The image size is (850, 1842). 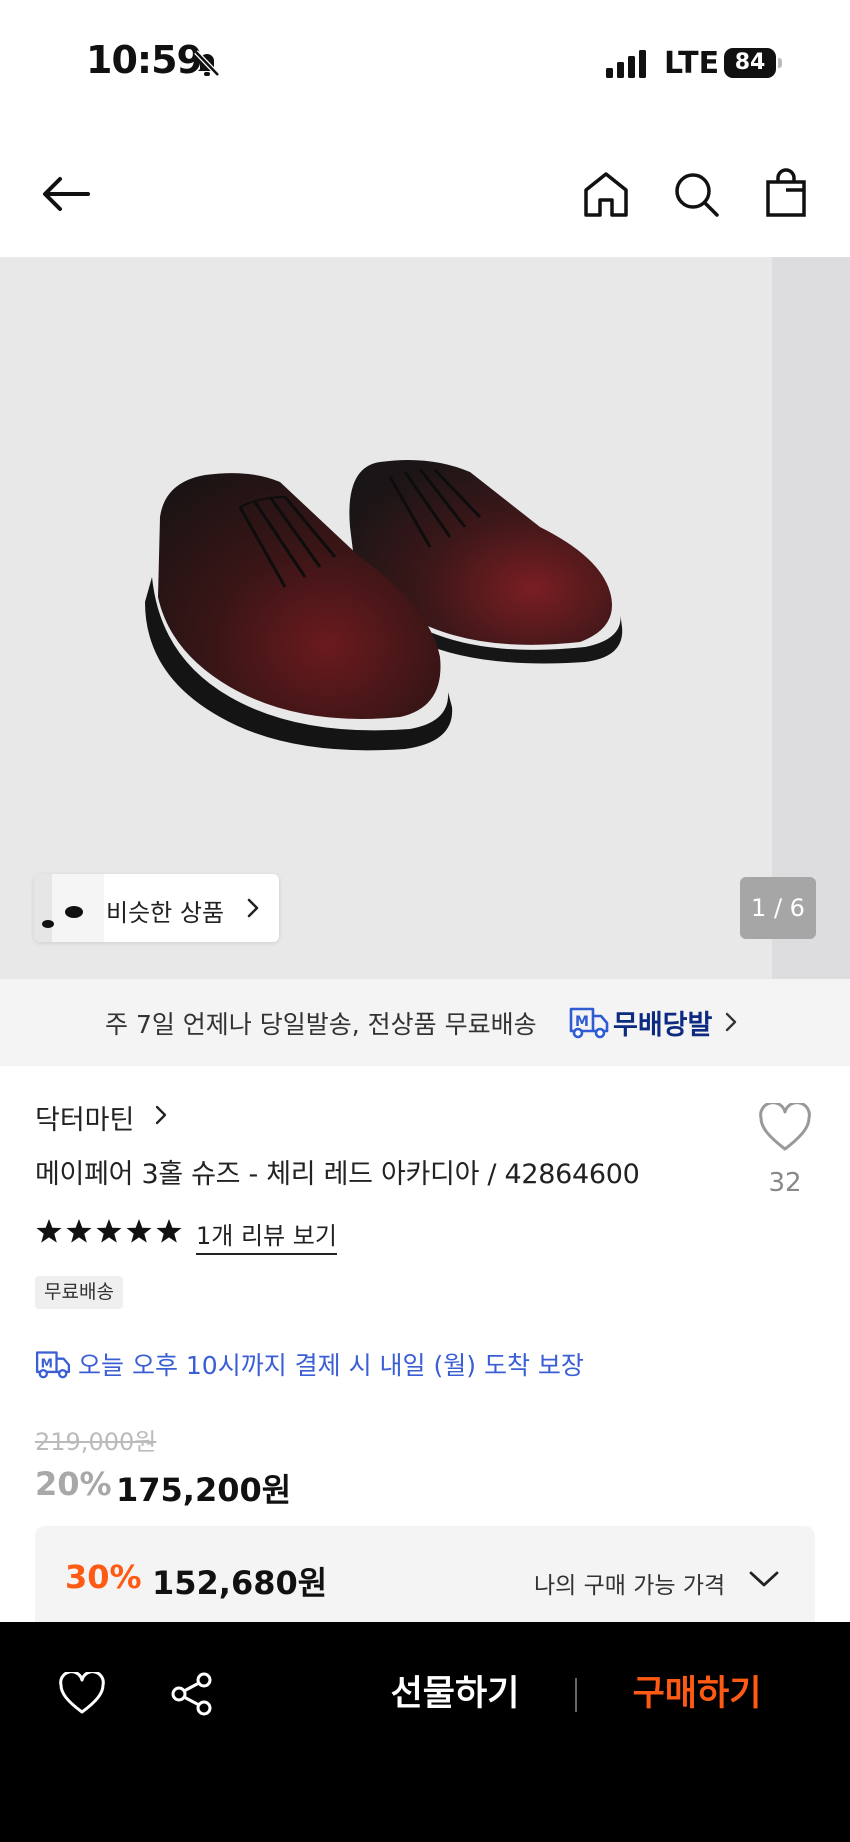 I want to click on home-icon, so click(x=606, y=194).